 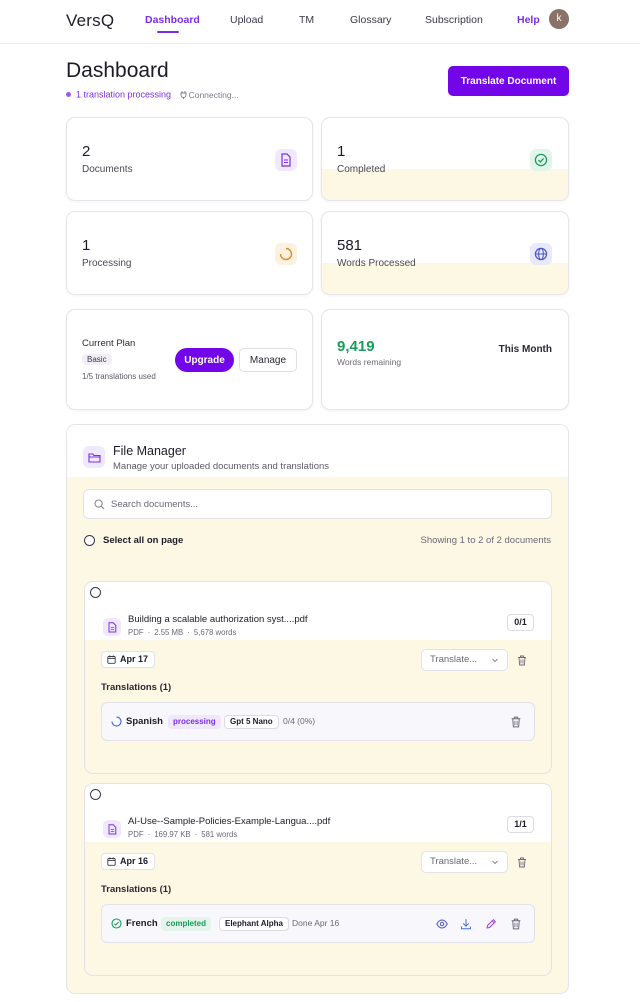 I want to click on manage-button: Manage, so click(x=268, y=360).